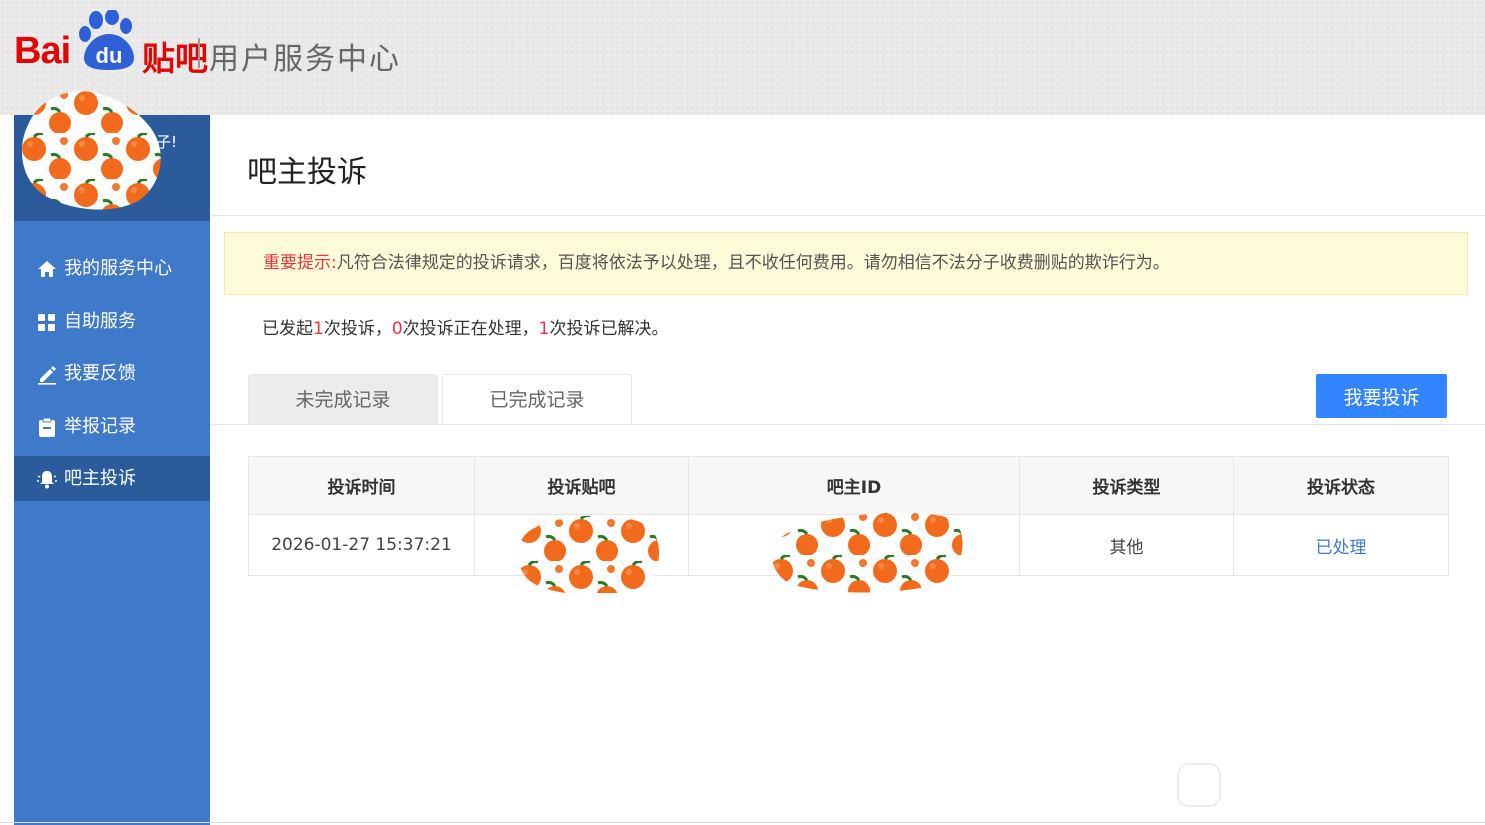 The height and width of the screenshot is (825, 1485). I want to click on paw-logo-icon: du, so click(106, 40).